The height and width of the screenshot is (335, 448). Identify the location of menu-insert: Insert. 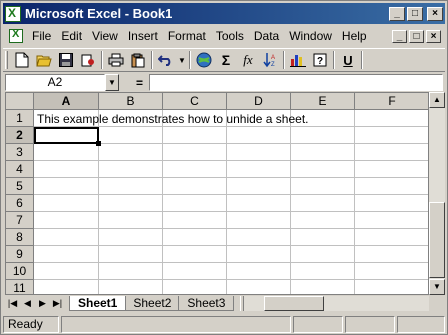
(143, 36).